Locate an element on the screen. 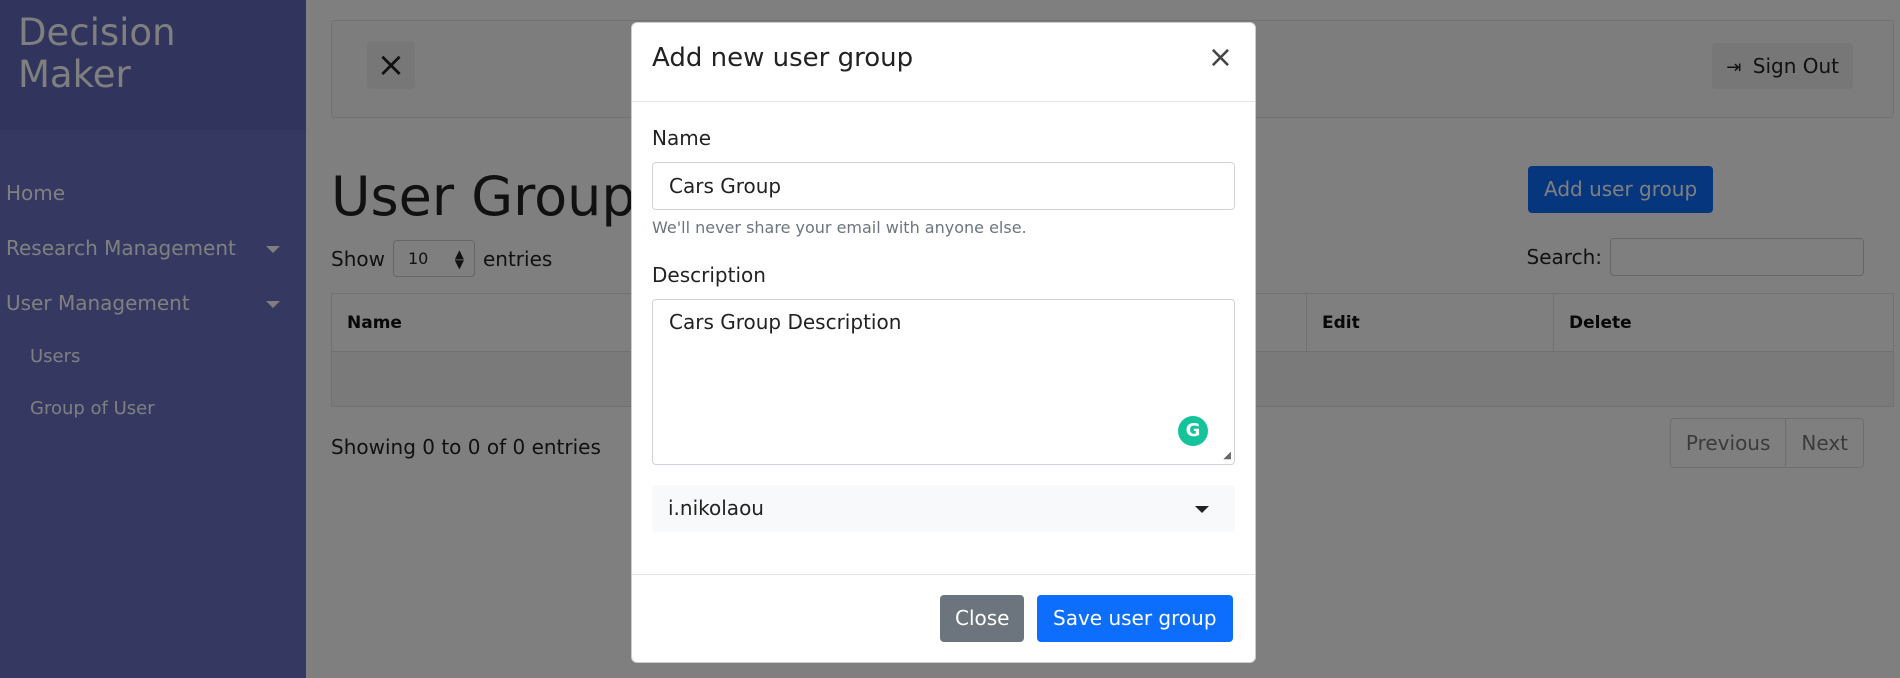 The width and height of the screenshot is (1900, 678). description-label: Description is located at coordinates (709, 275).